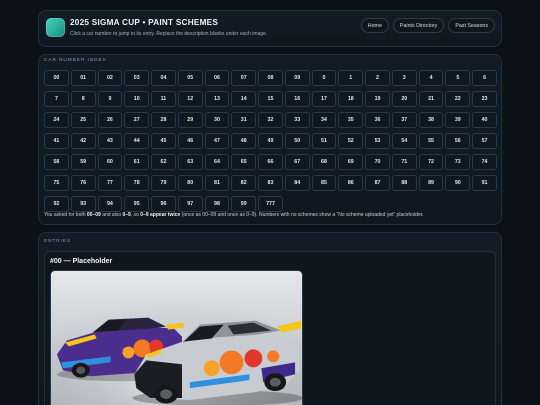 Image resolution: width=540 pixels, height=405 pixels. What do you see at coordinates (297, 99) in the screenshot?
I see `car-number-link: 16` at bounding box center [297, 99].